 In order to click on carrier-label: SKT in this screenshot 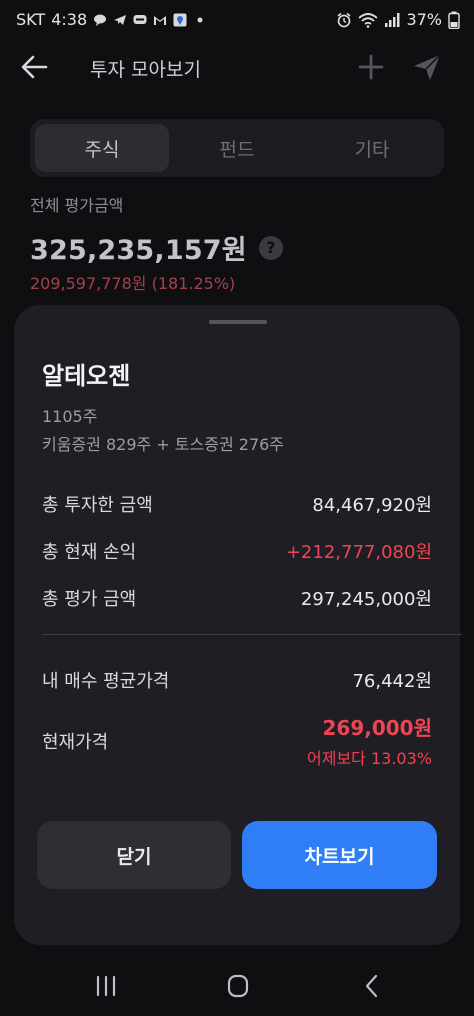, I will do `click(31, 19)`.